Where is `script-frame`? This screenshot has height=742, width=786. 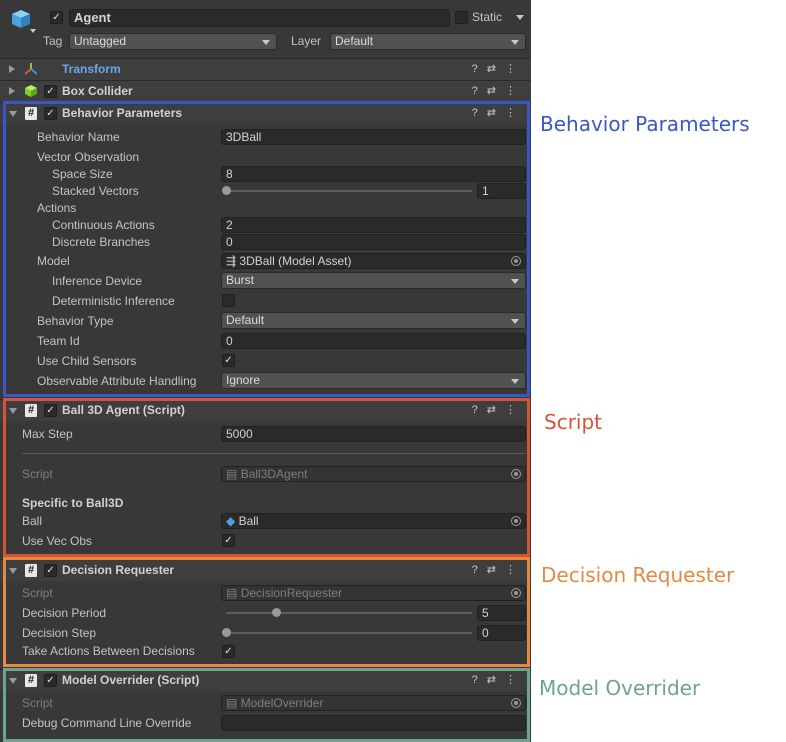
script-frame is located at coordinates (266, 477).